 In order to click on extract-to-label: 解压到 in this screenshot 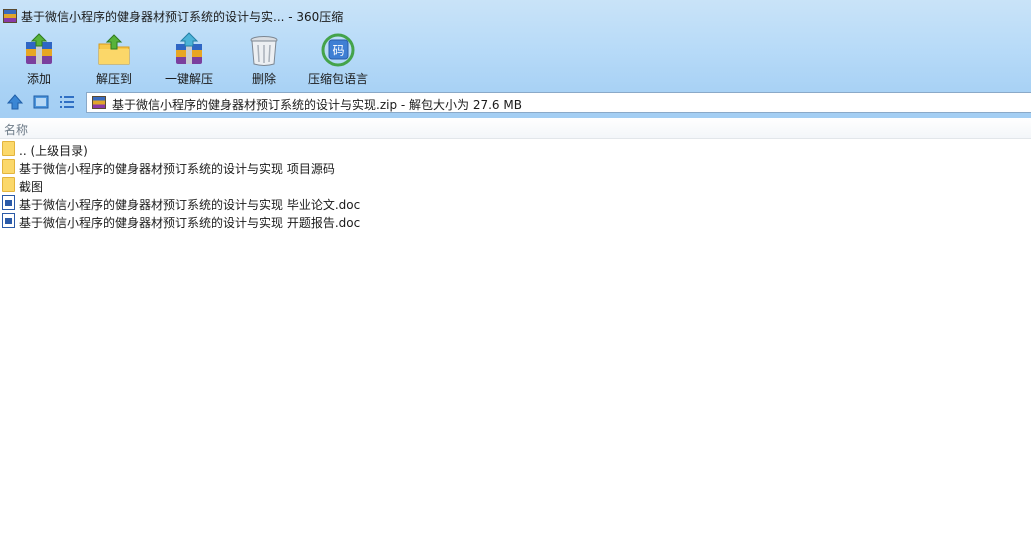, I will do `click(113, 79)`.